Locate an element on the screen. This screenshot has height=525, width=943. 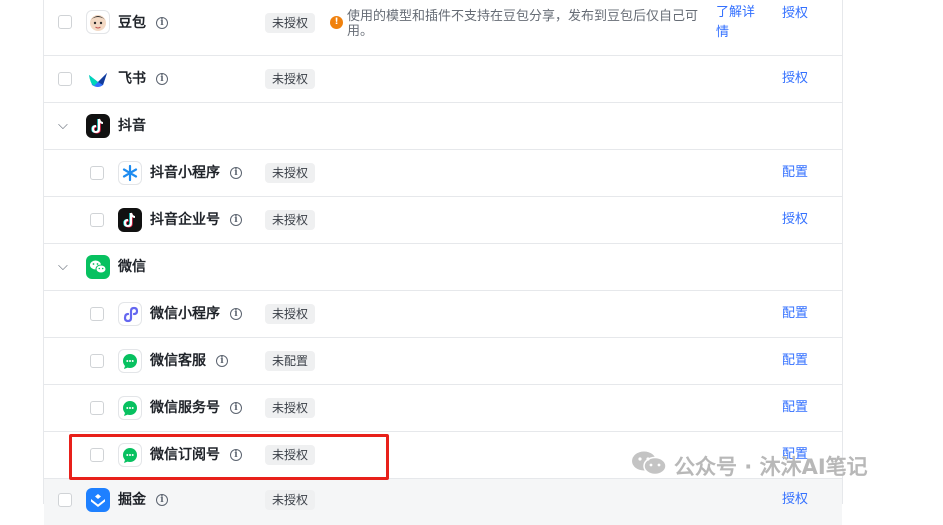
doubao-checkbox is located at coordinates (65, 22).